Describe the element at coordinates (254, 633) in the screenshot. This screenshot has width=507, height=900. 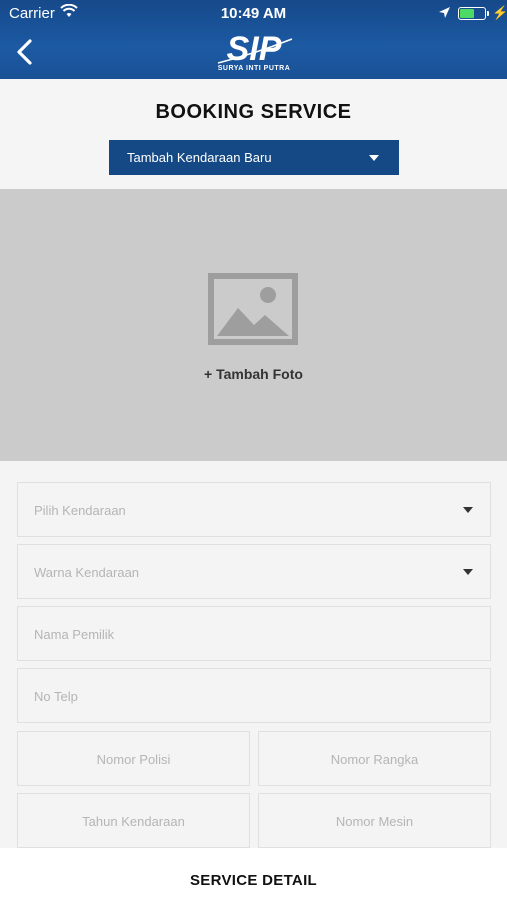
I see `owner-name-input: Nama Pemilik` at that location.